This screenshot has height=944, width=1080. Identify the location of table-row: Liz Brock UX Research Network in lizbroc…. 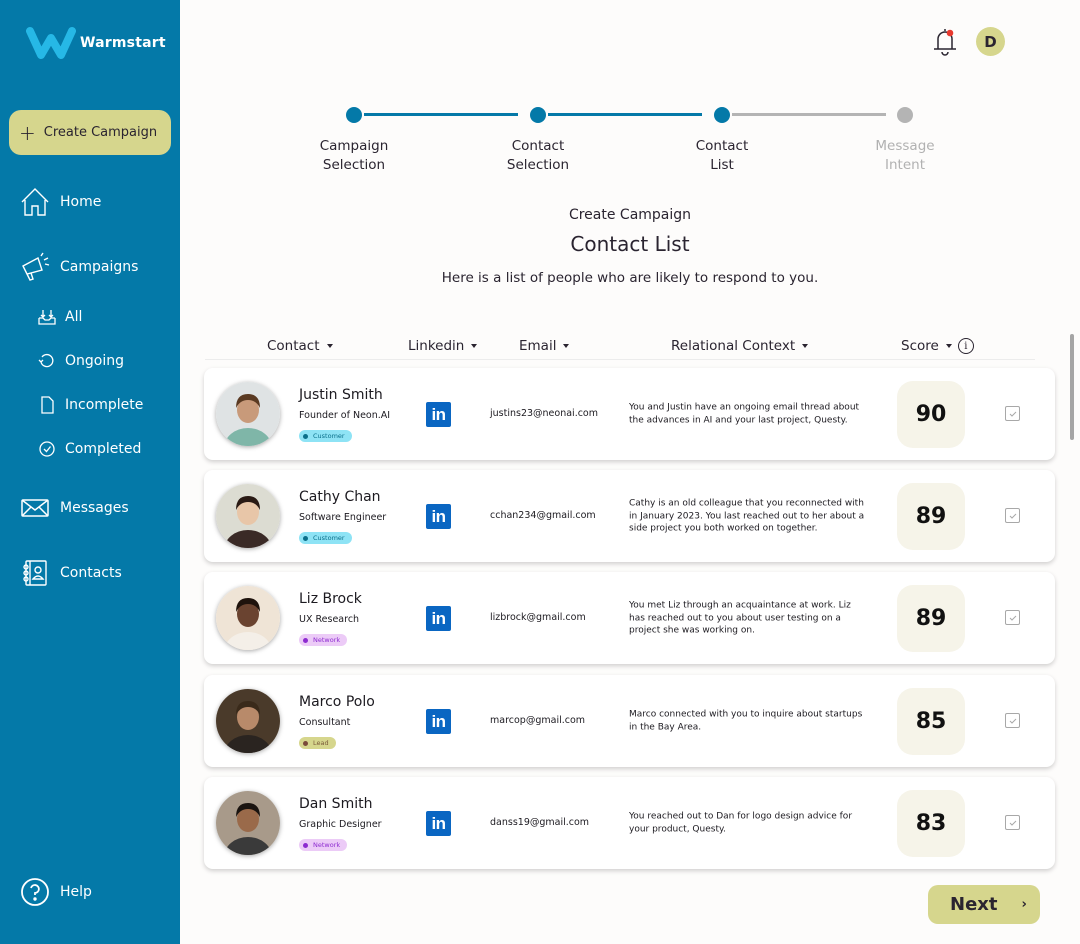
(629, 618).